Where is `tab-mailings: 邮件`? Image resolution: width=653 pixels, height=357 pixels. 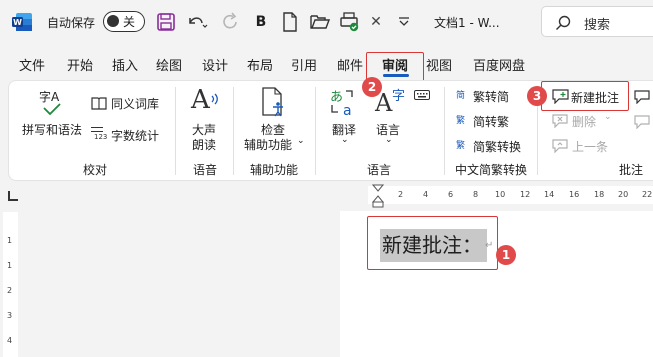
tab-mailings: 邮件 is located at coordinates (350, 64).